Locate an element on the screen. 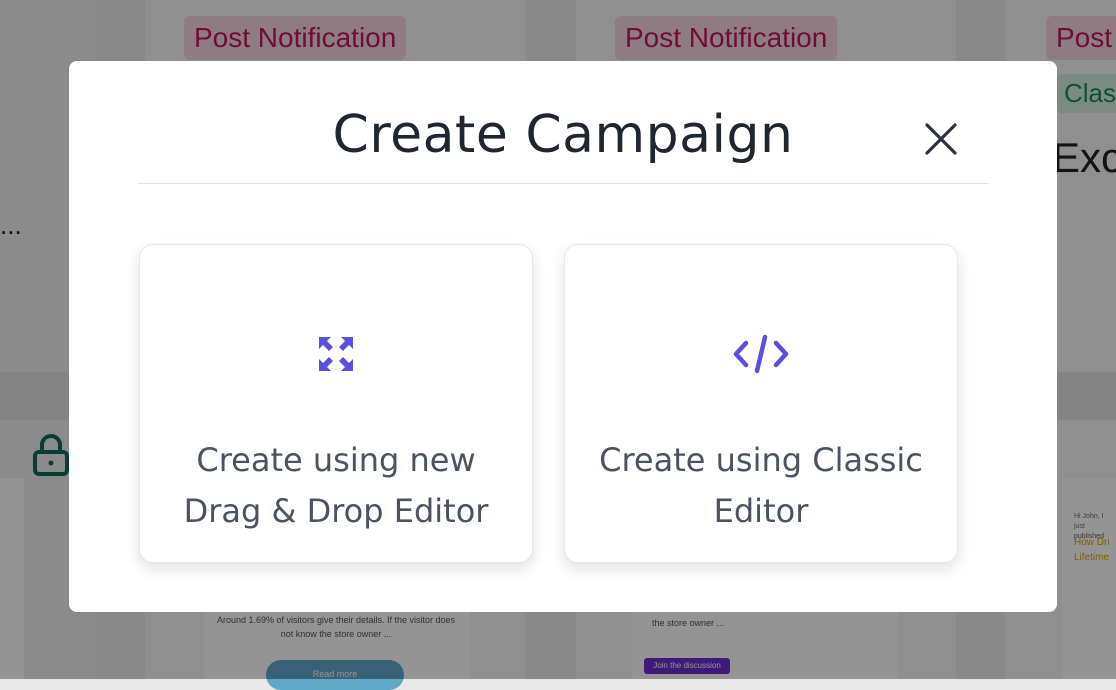 The height and width of the screenshot is (690, 1116). modal-title: Create Campaign is located at coordinates (563, 135).